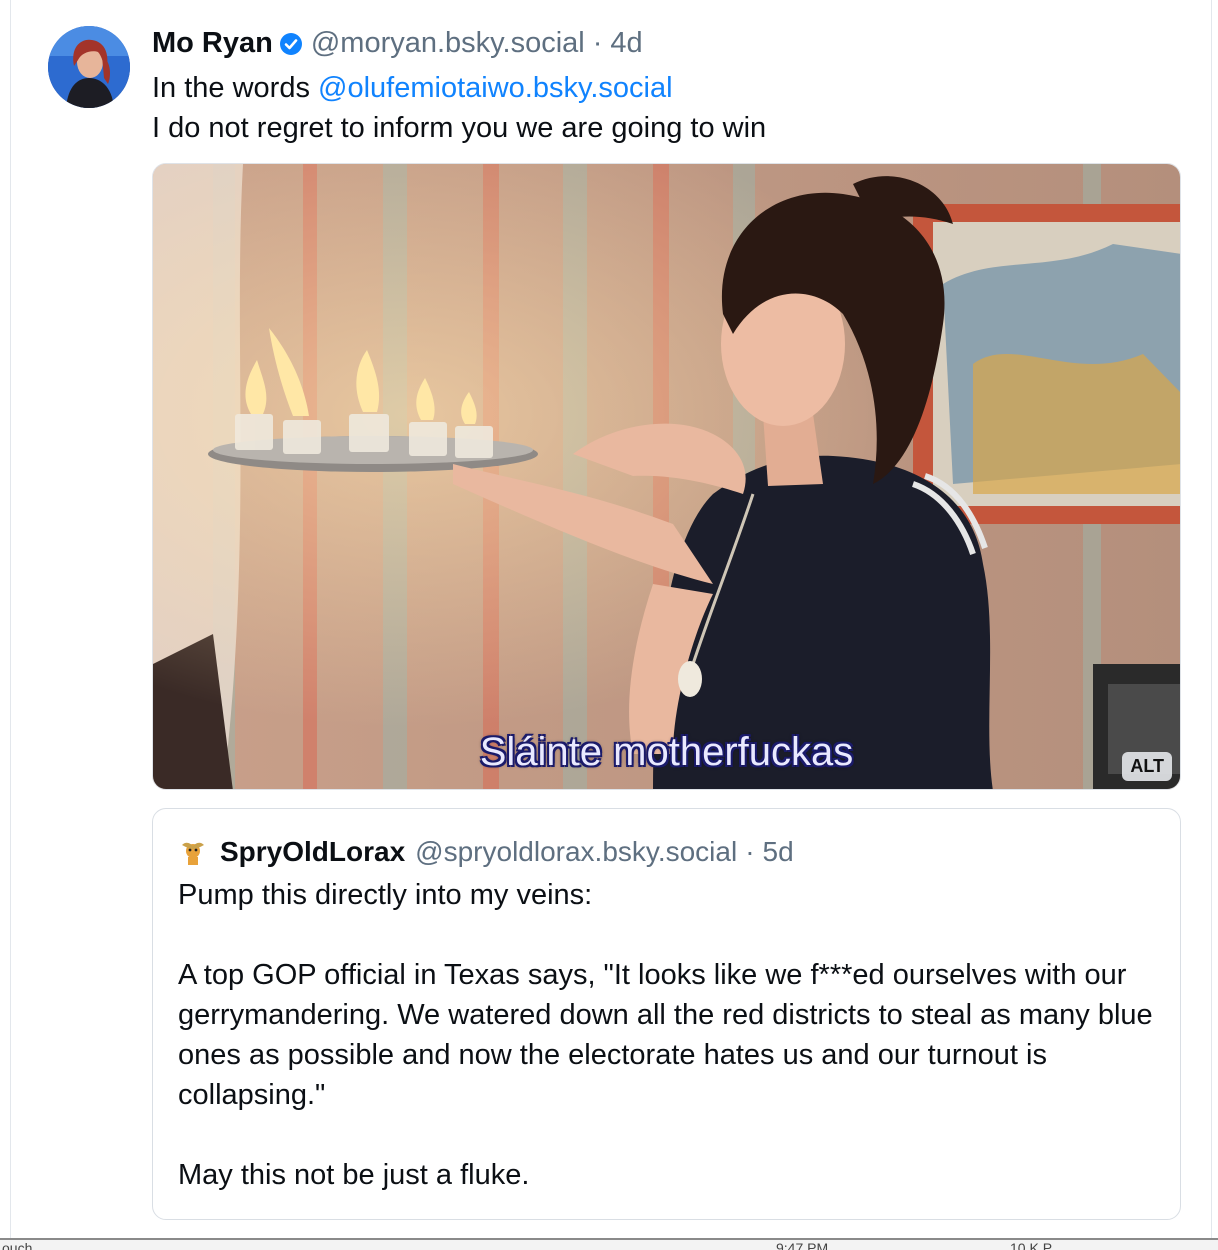 Image resolution: width=1218 pixels, height=1250 pixels. What do you see at coordinates (354, 1175) in the screenshot?
I see `quoted-paragraph-3: May this not be just a fluke.` at bounding box center [354, 1175].